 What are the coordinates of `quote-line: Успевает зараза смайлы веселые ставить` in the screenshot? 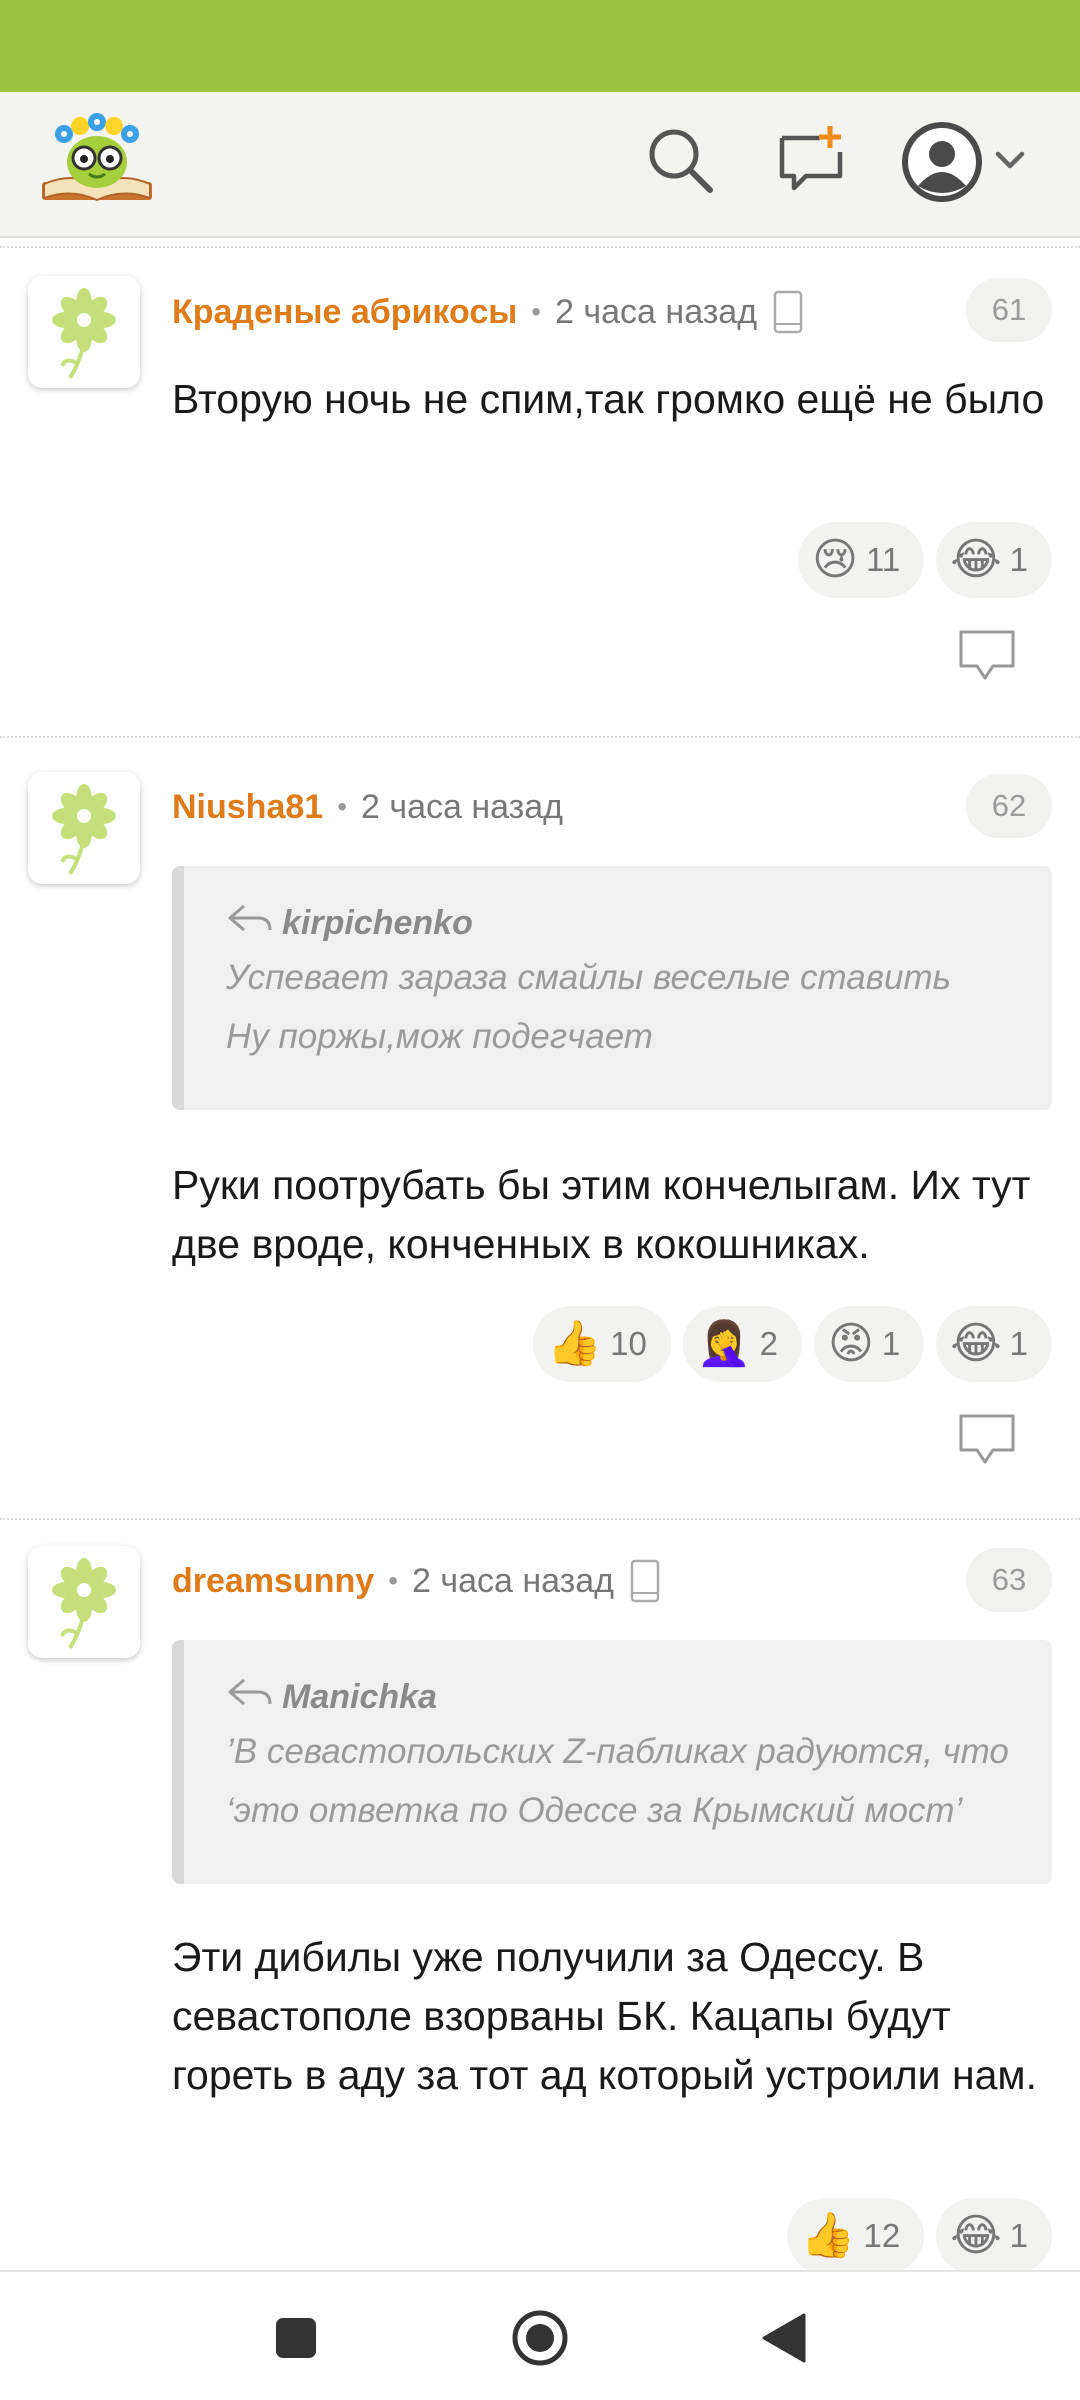 It's located at (589, 977).